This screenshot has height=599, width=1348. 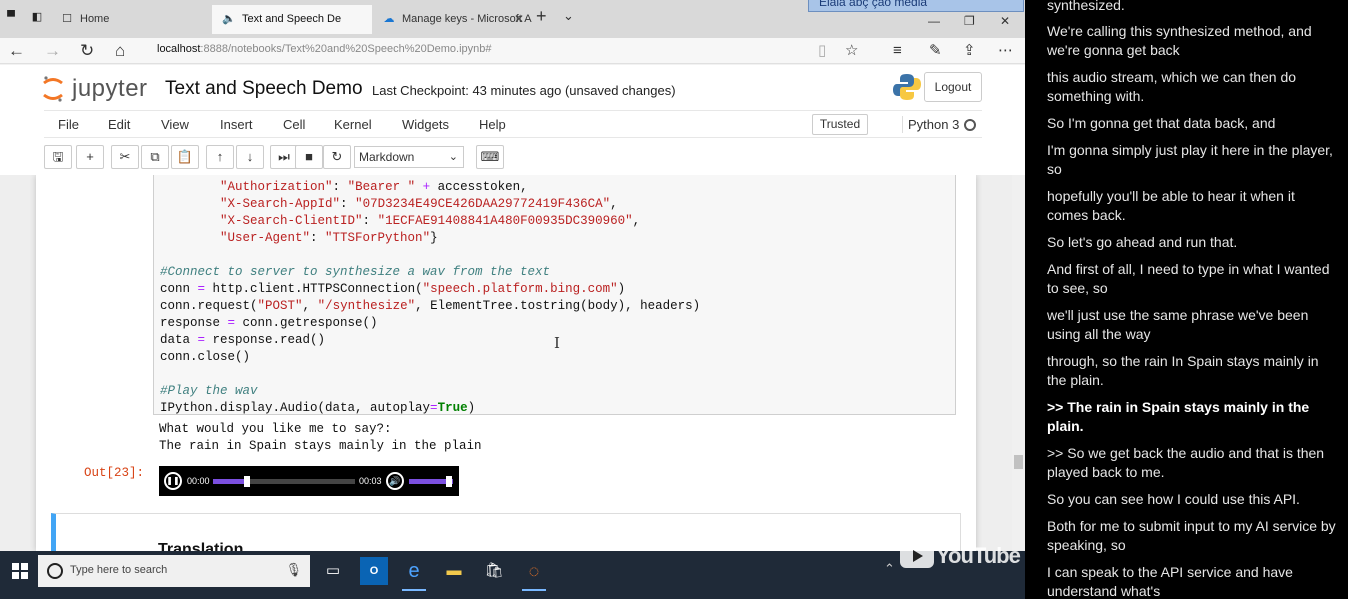 I want to click on menu-kernel: Kernel, so click(x=353, y=124).